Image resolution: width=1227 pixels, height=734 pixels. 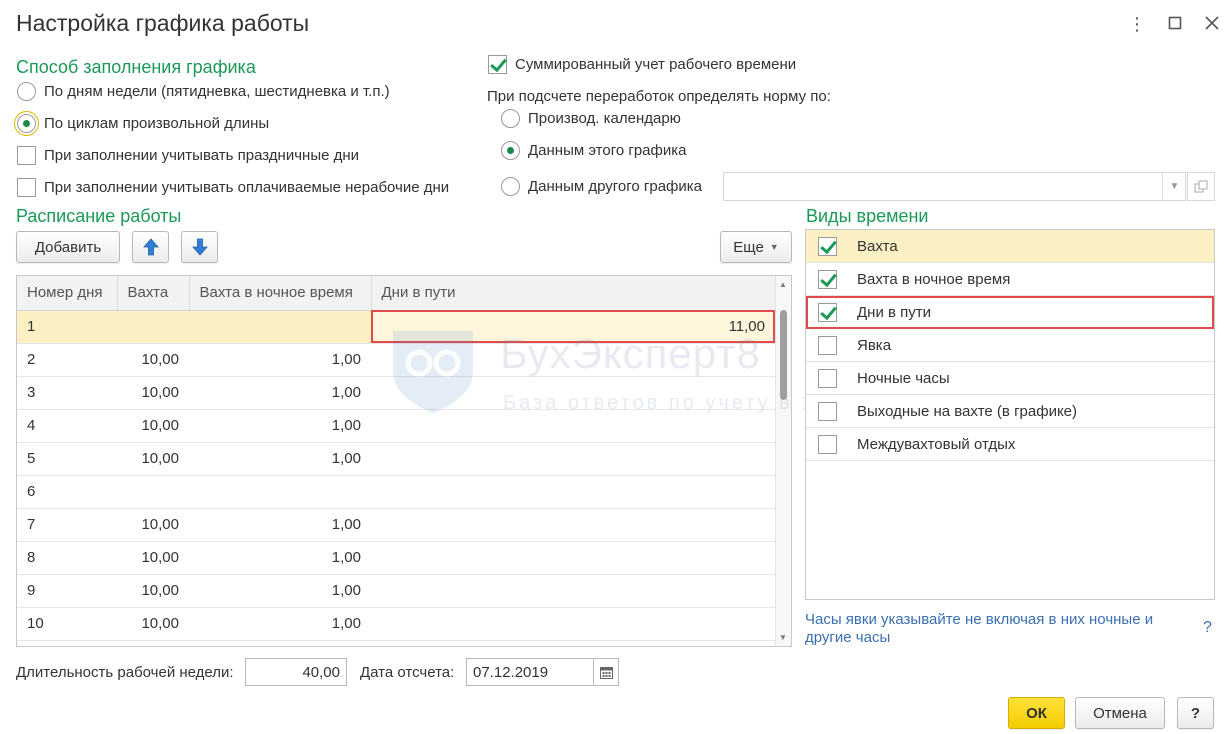 I want to click on holidays-checkbox, so click(x=26, y=155).